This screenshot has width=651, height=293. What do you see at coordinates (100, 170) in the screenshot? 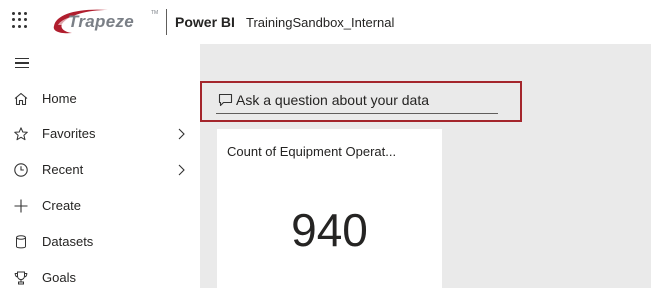
I see `sidebar-item-recent: Recent` at bounding box center [100, 170].